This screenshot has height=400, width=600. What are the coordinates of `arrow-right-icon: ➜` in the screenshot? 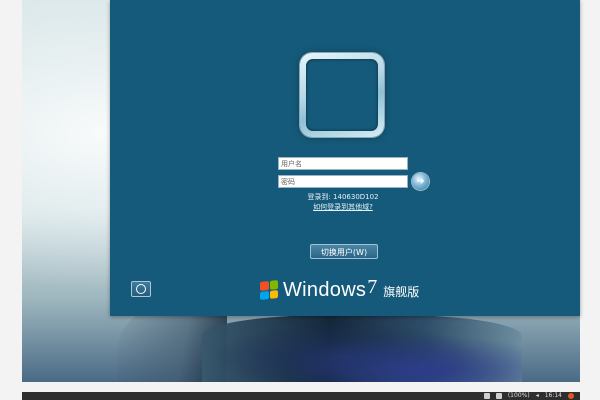 It's located at (420, 181).